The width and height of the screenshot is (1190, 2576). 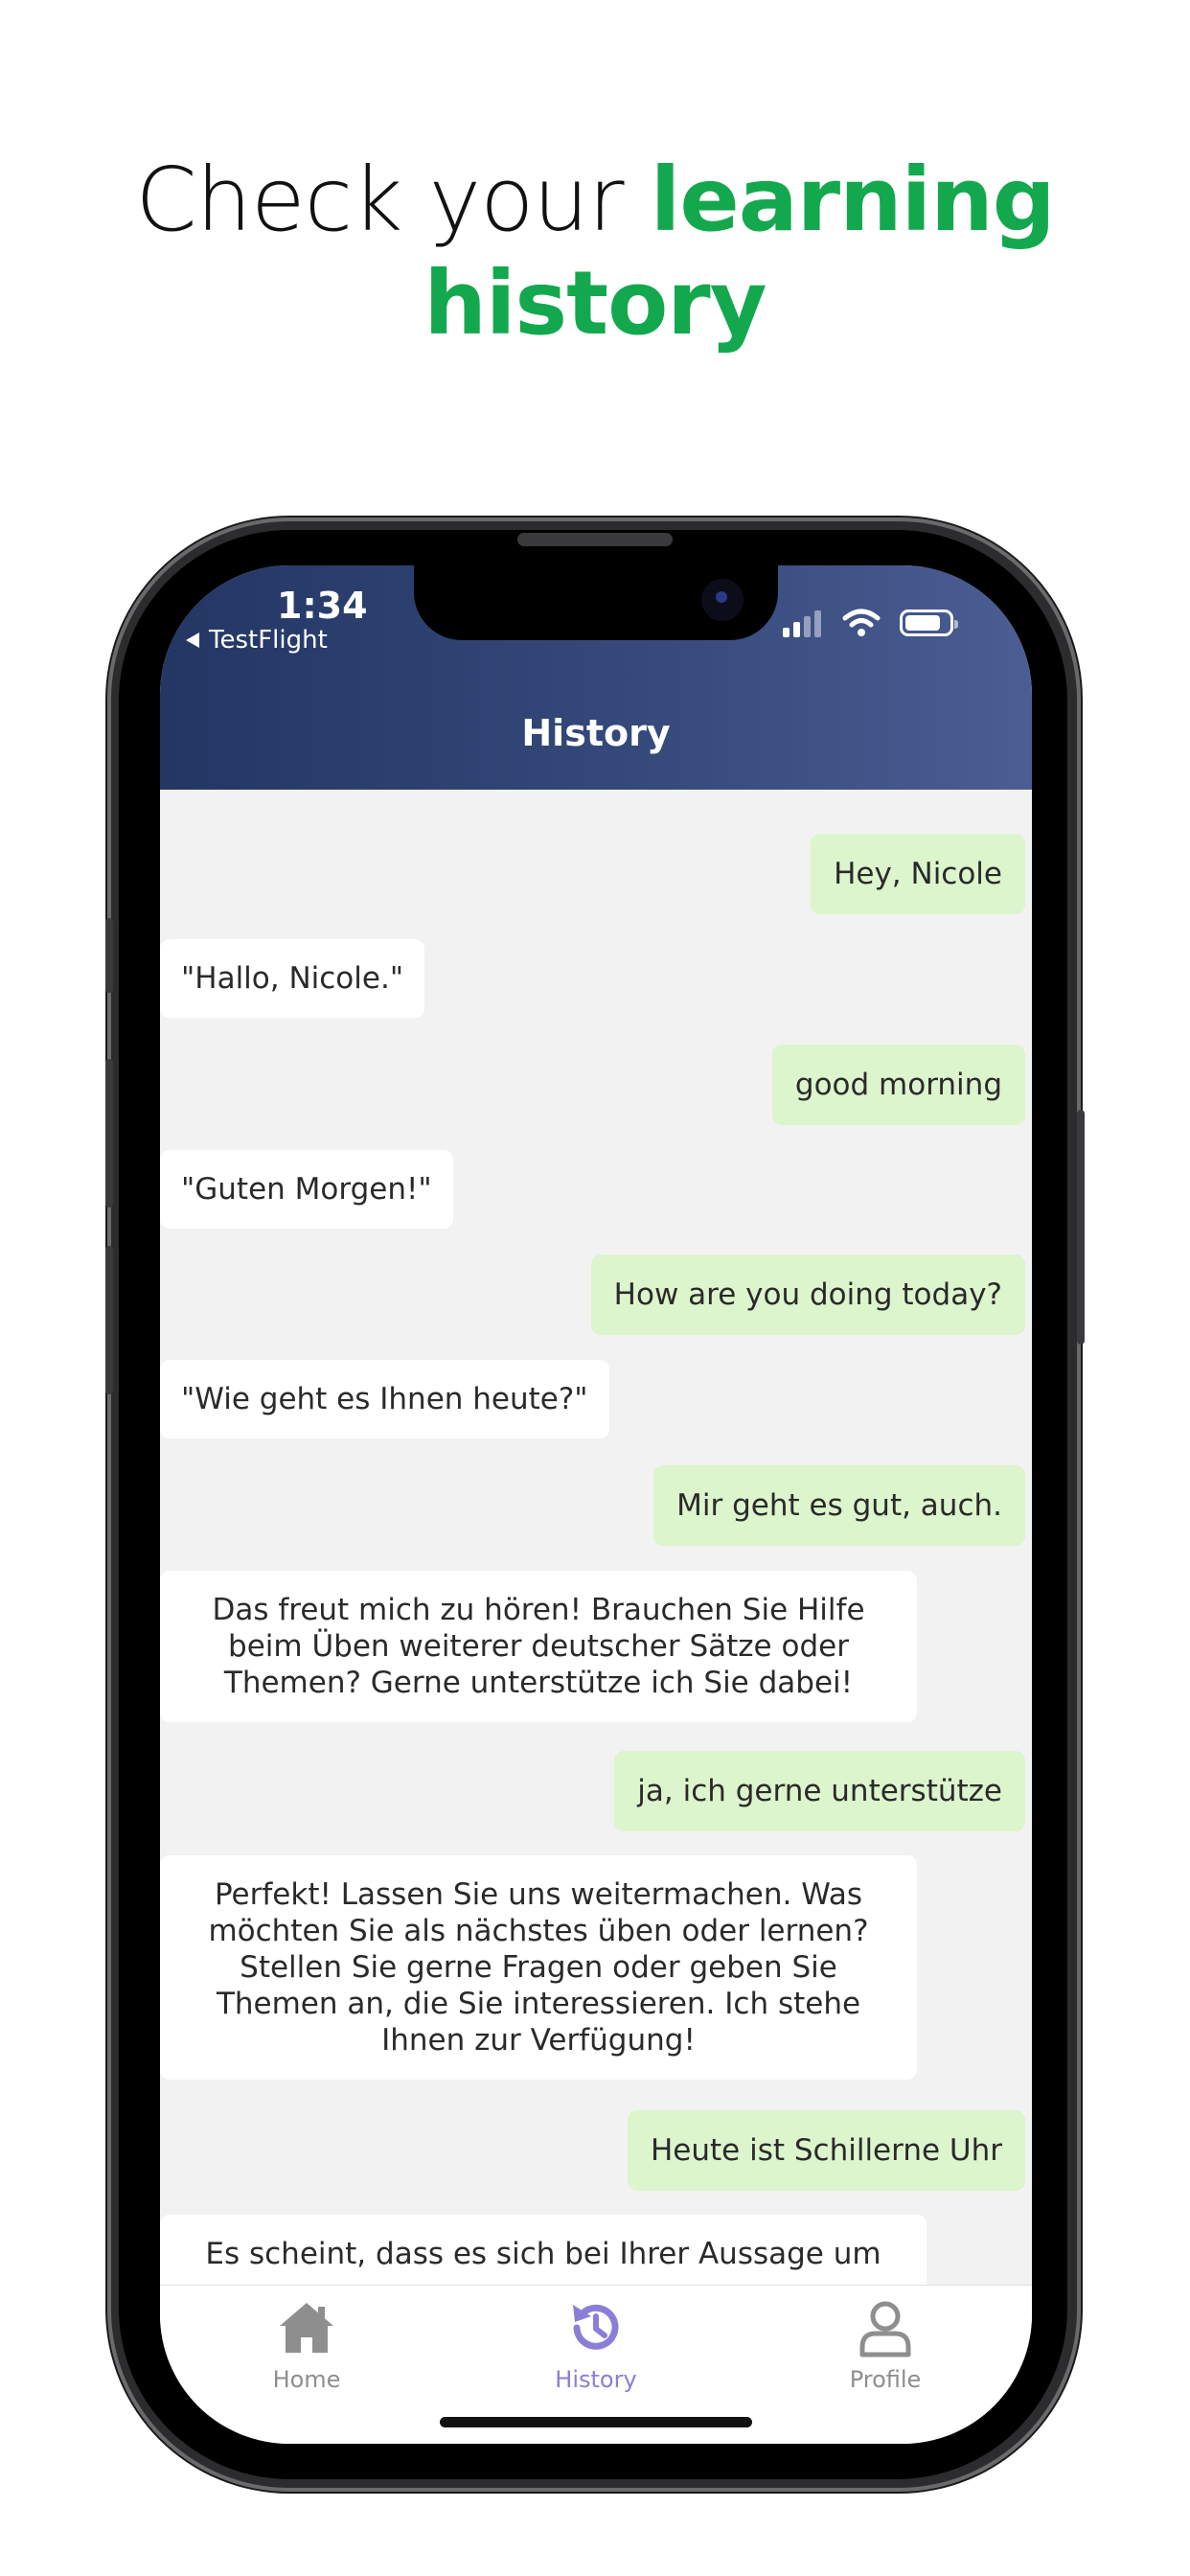 I want to click on user-message: ja, ich gerne unterstütze, so click(x=820, y=1791).